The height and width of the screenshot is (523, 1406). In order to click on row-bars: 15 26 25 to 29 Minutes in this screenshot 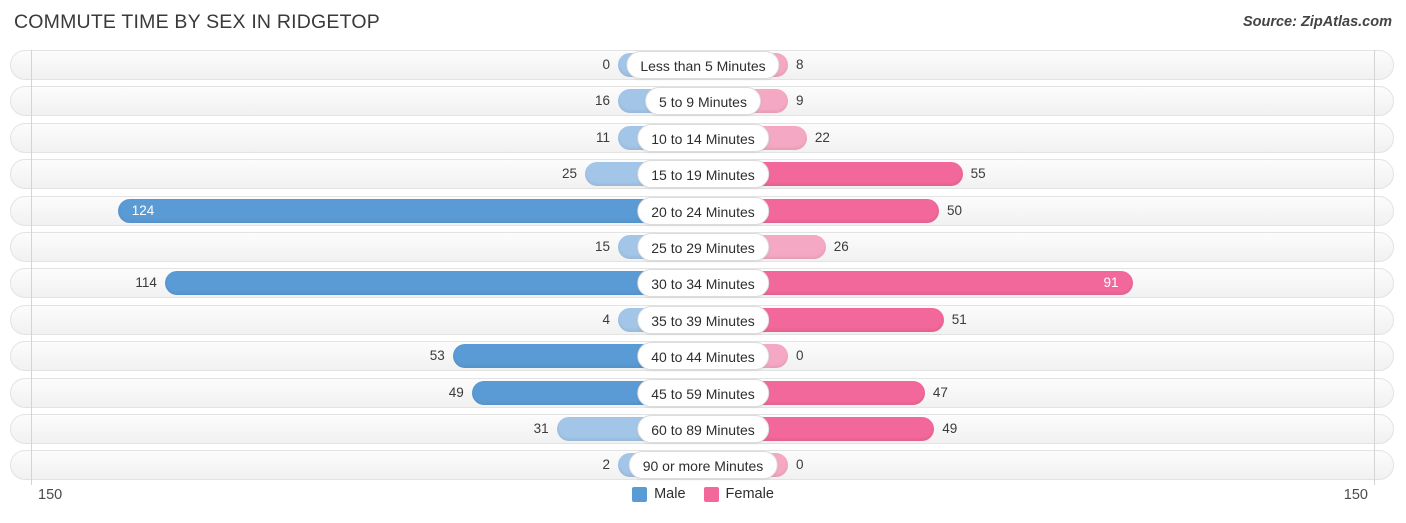, I will do `click(703, 247)`.